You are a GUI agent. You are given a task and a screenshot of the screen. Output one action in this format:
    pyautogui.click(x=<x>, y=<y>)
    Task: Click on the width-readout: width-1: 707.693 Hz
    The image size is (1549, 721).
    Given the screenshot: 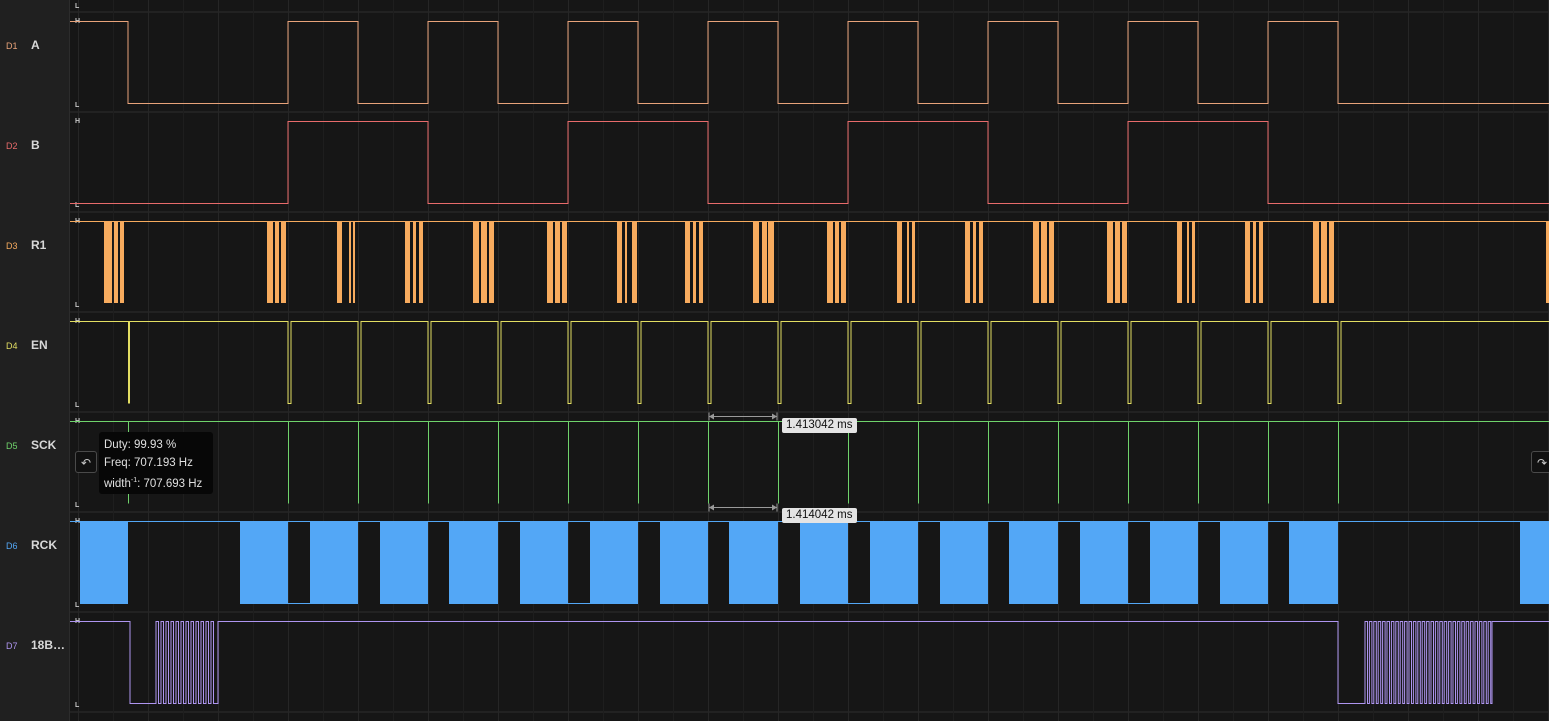 What is the action you would take?
    pyautogui.click(x=153, y=483)
    